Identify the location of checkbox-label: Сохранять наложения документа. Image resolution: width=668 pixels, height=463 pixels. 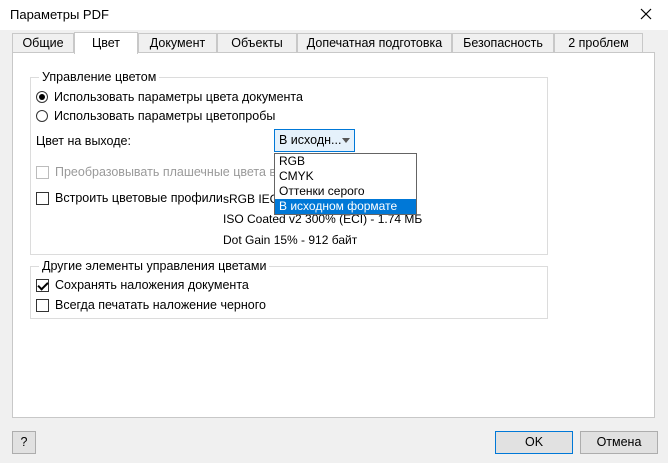
(152, 285).